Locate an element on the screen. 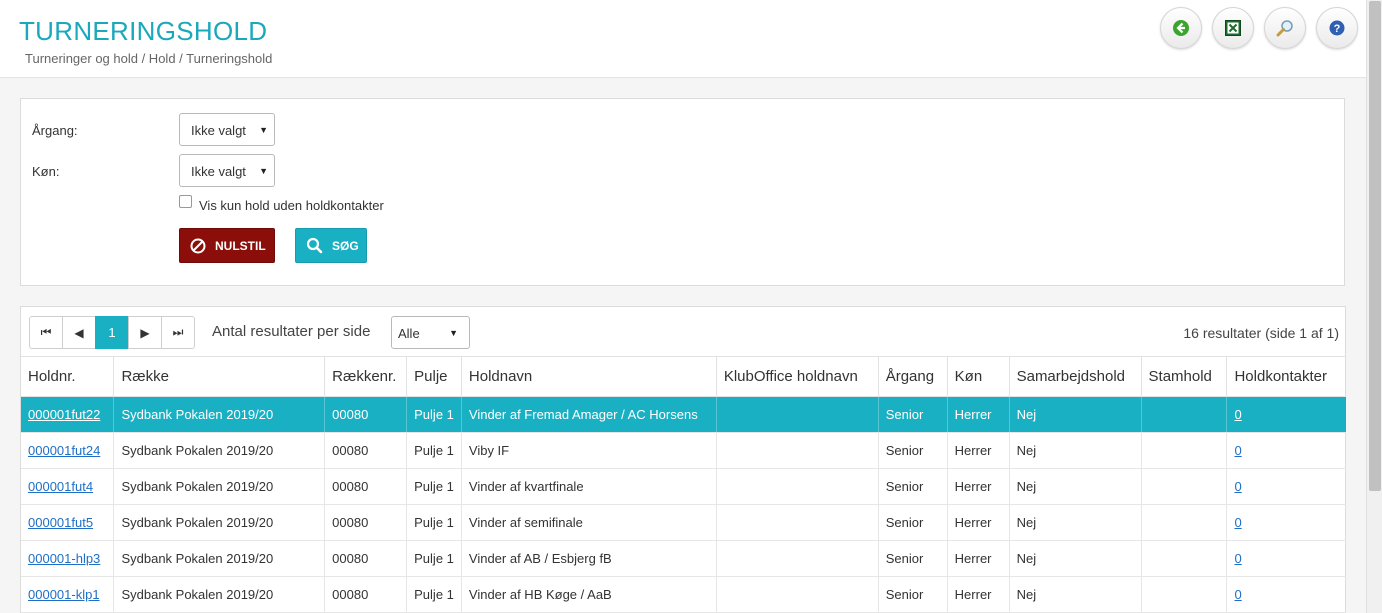 The width and height of the screenshot is (1382, 613). per-page-value: Alle is located at coordinates (409, 333).